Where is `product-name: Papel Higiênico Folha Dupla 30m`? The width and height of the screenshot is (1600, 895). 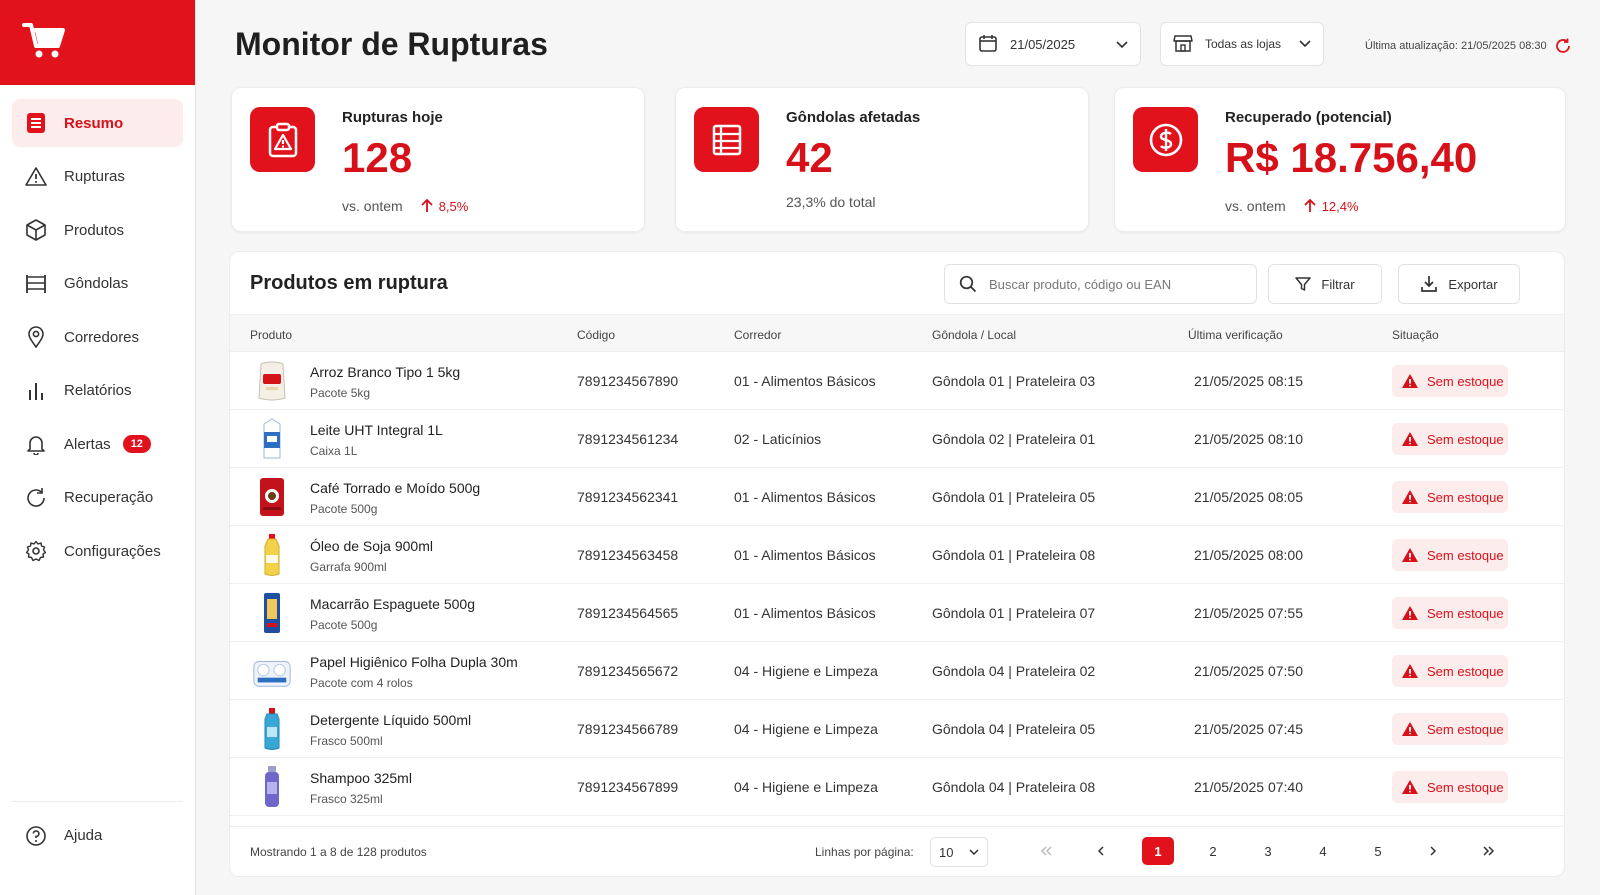
product-name: Papel Higiênico Folha Dupla 30m is located at coordinates (414, 662).